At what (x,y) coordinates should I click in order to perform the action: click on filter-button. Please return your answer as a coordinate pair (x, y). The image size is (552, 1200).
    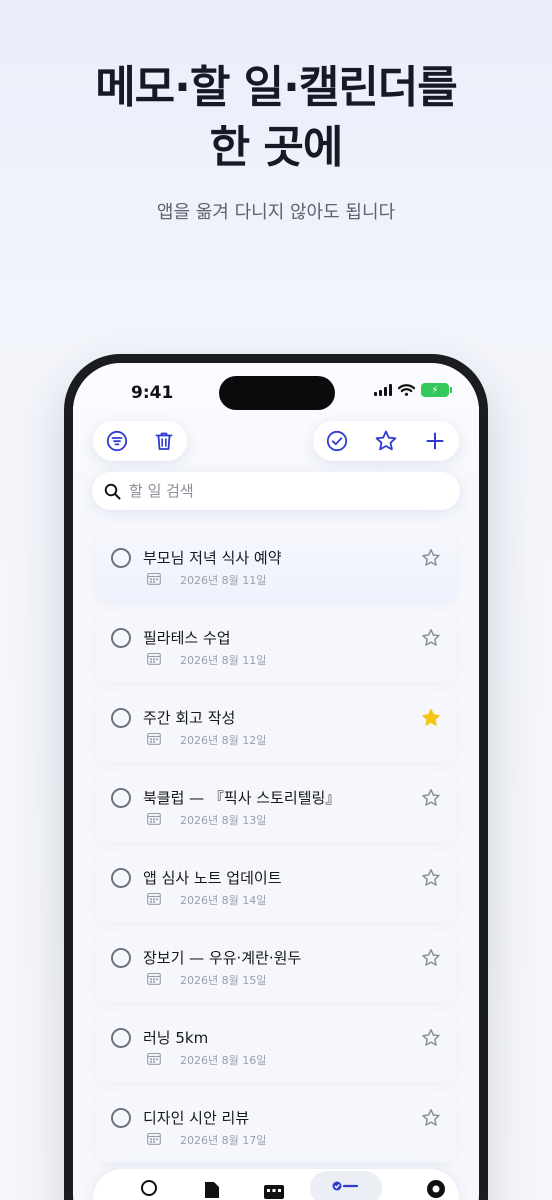
    Looking at the image, I should click on (117, 441).